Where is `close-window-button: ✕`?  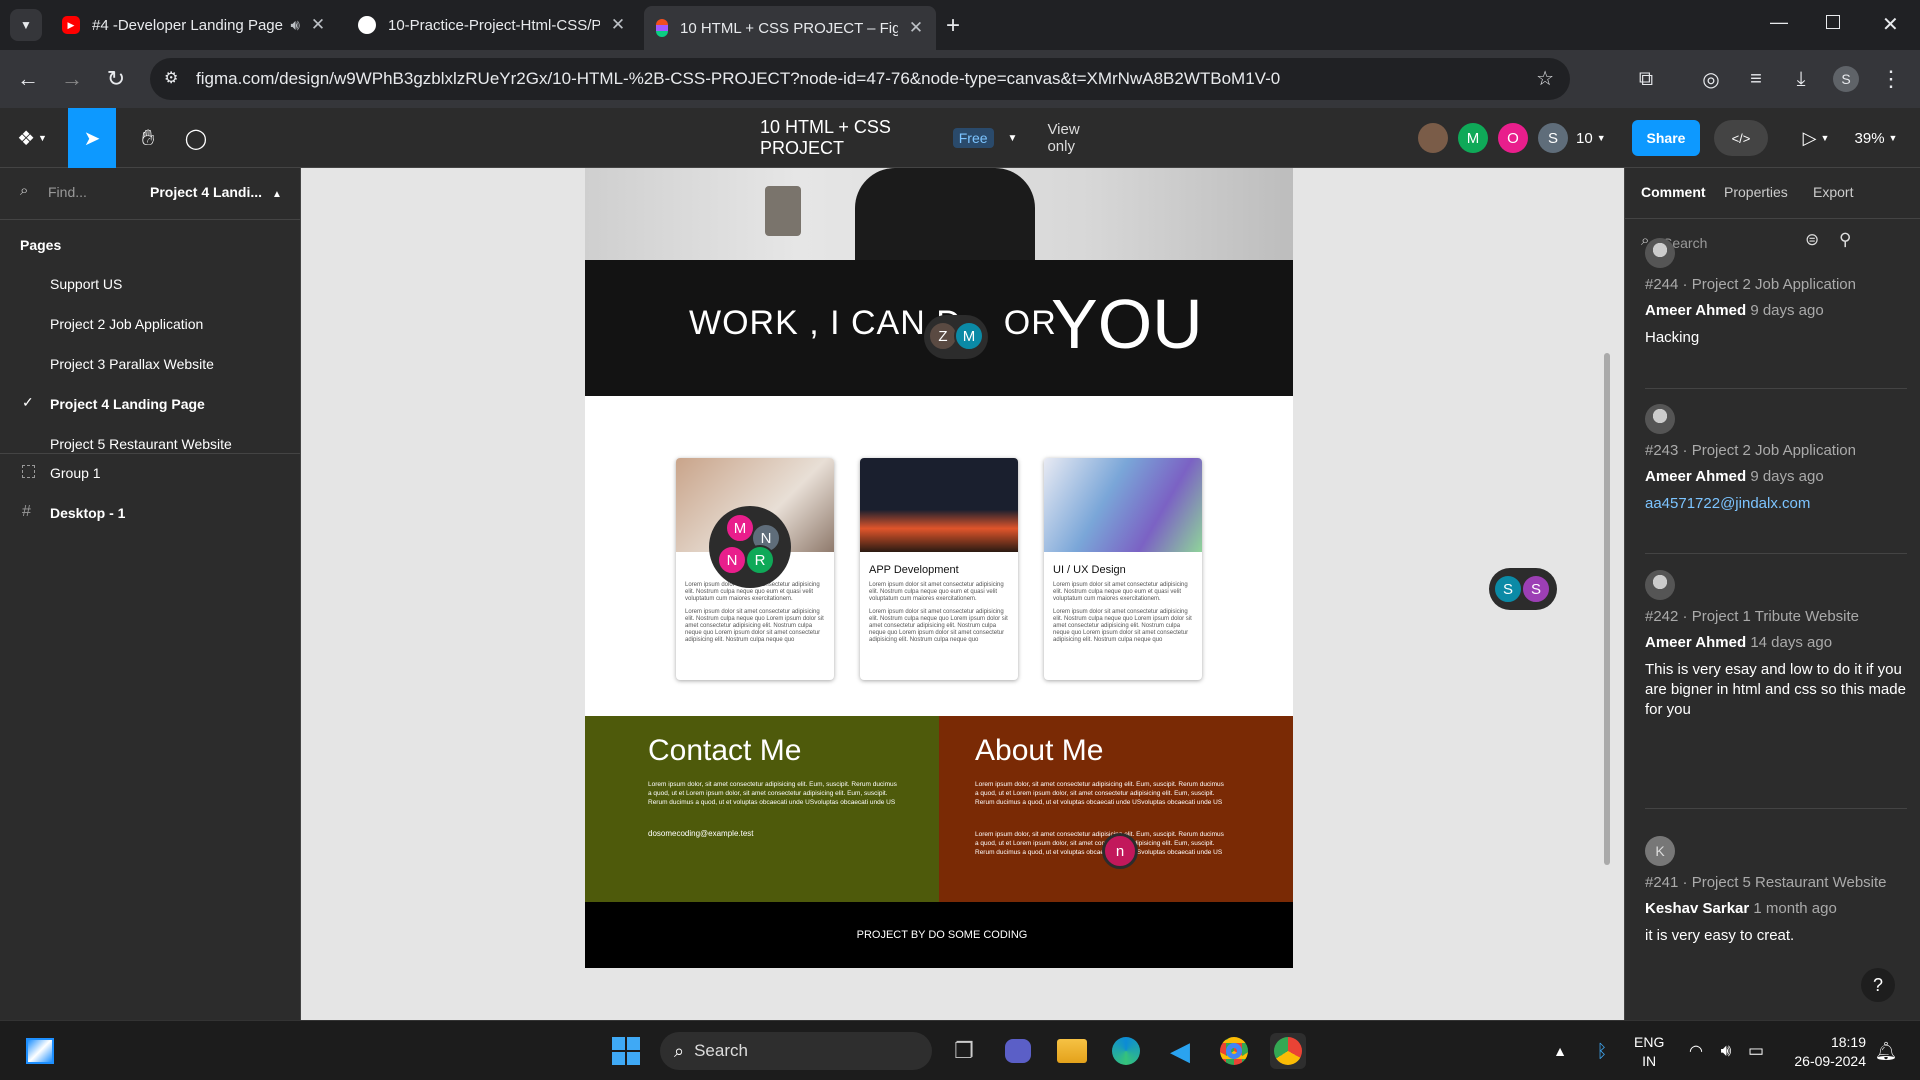 close-window-button: ✕ is located at coordinates (1890, 24).